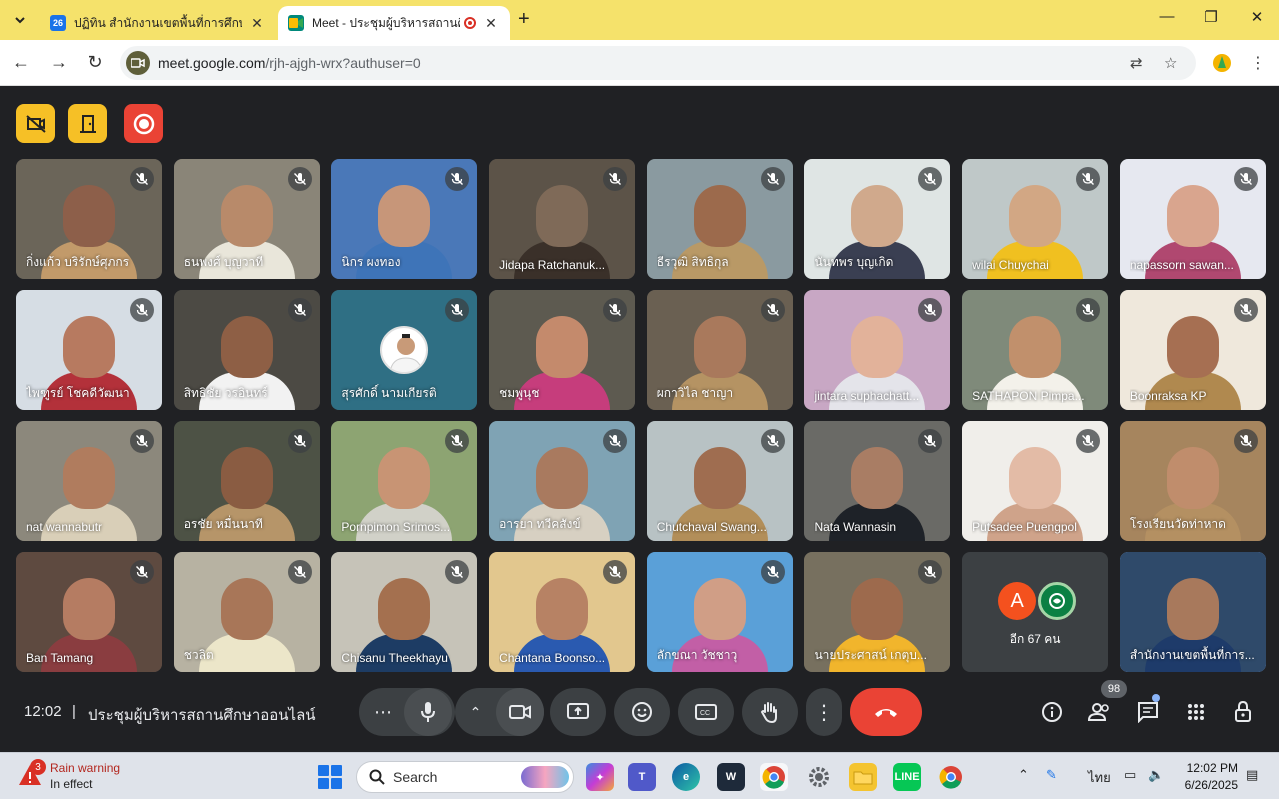 The height and width of the screenshot is (799, 1279). I want to click on volume-icon: 🔈, so click(1156, 775).